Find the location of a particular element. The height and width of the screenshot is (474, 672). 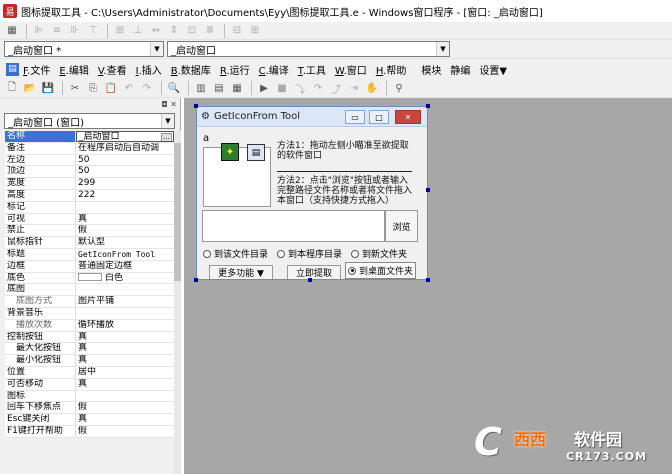

menu-compile: C.编译 is located at coordinates (274, 69).